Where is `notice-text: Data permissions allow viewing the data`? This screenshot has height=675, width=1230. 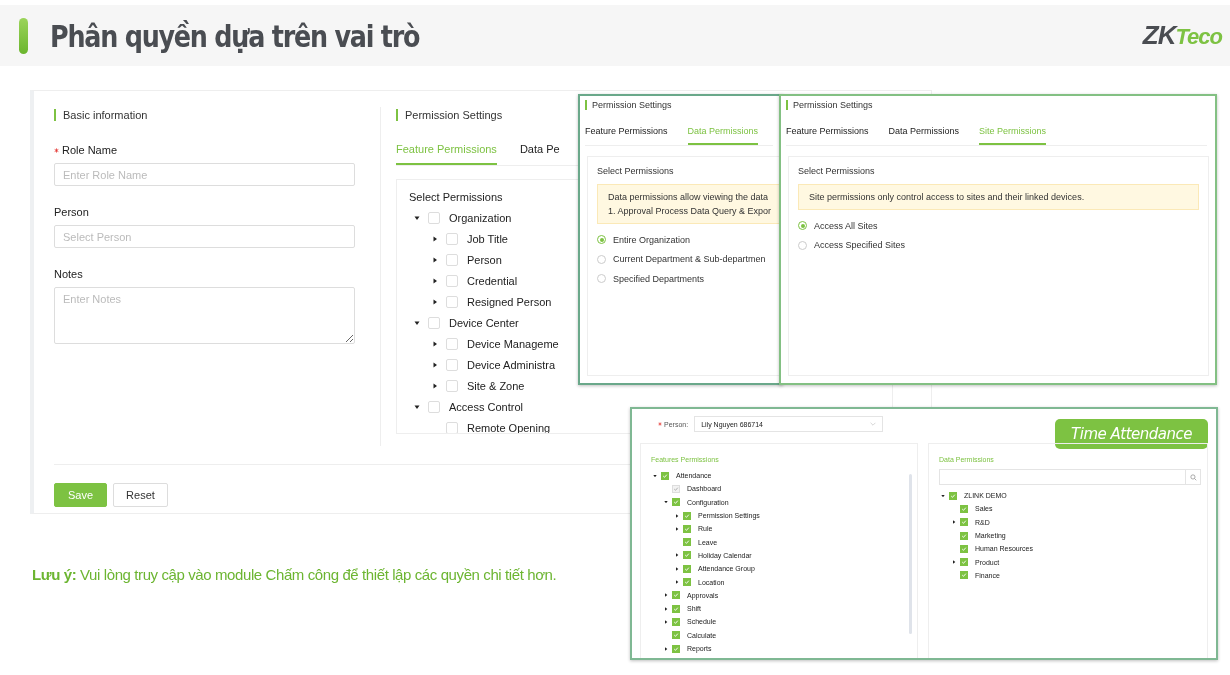 notice-text: Data permissions allow viewing the data is located at coordinates (689, 197).